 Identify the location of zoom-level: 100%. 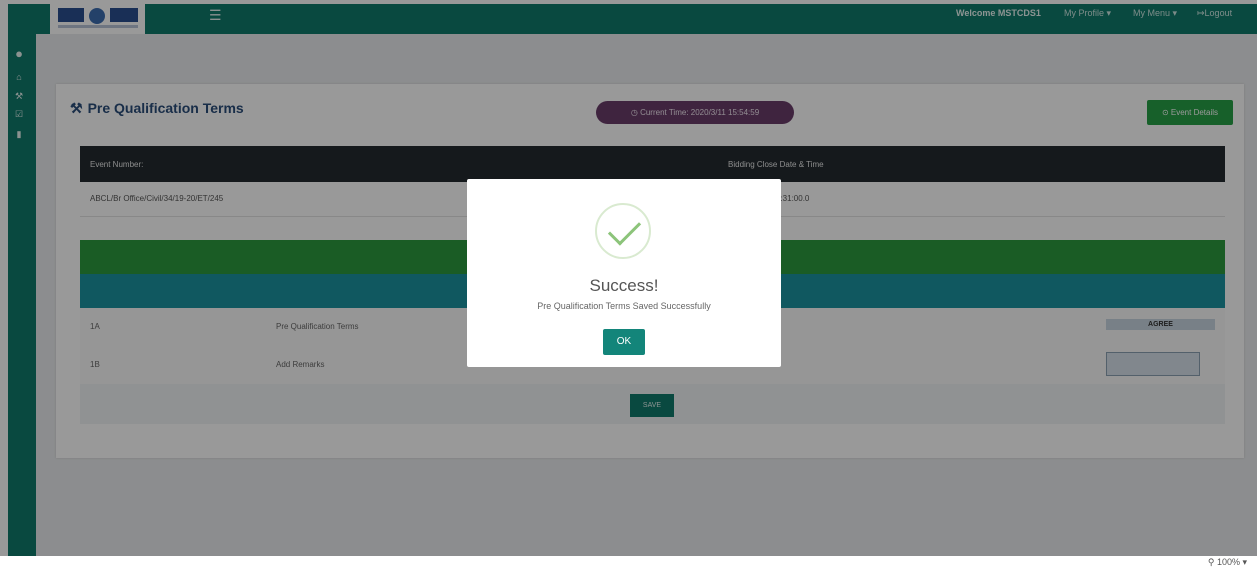
(1228, 562).